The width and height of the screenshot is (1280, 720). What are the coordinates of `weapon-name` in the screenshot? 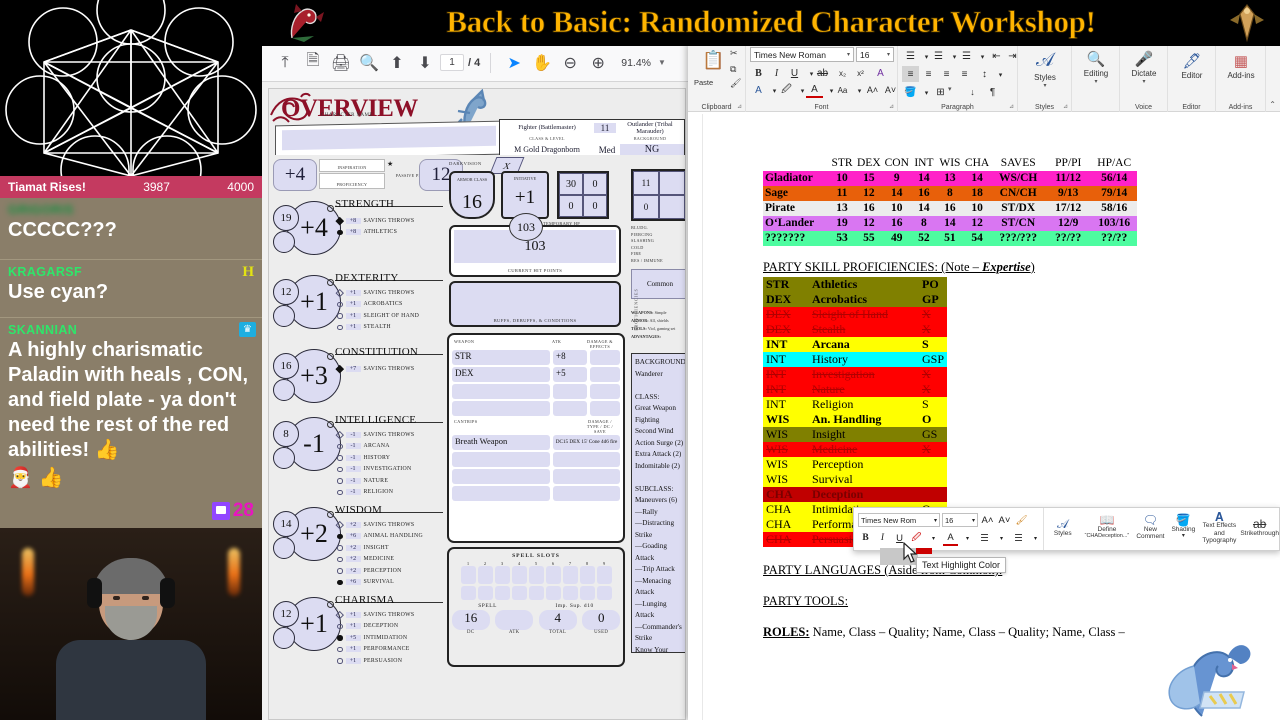 It's located at (501, 391).